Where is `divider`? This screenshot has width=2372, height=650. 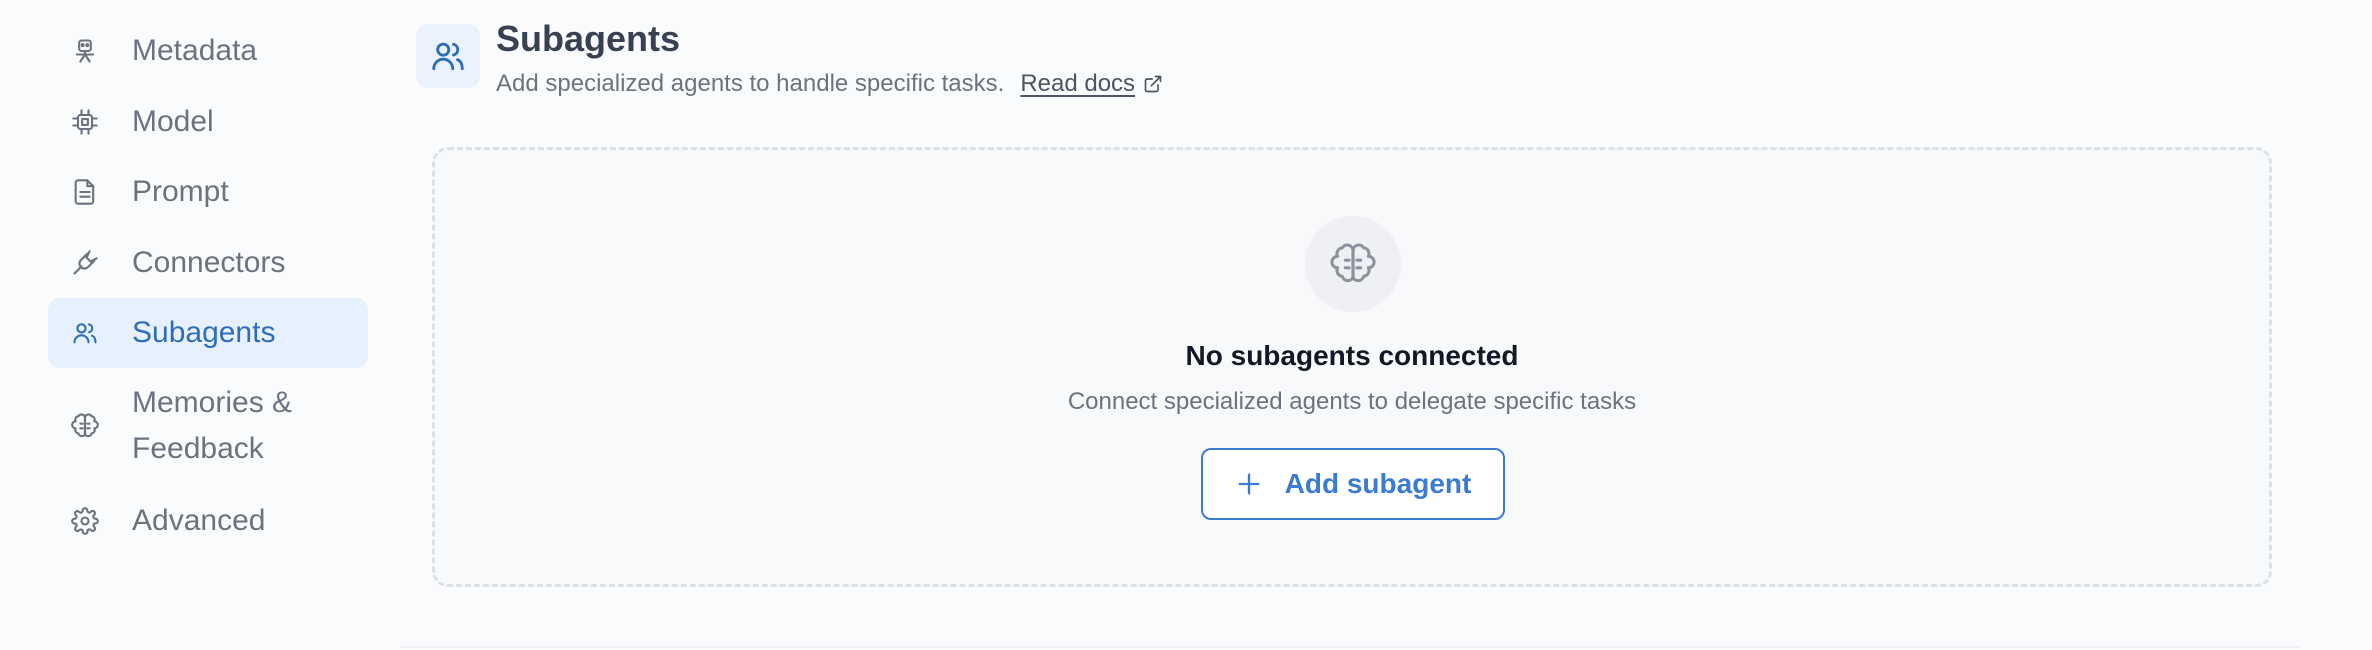 divider is located at coordinates (1350, 647).